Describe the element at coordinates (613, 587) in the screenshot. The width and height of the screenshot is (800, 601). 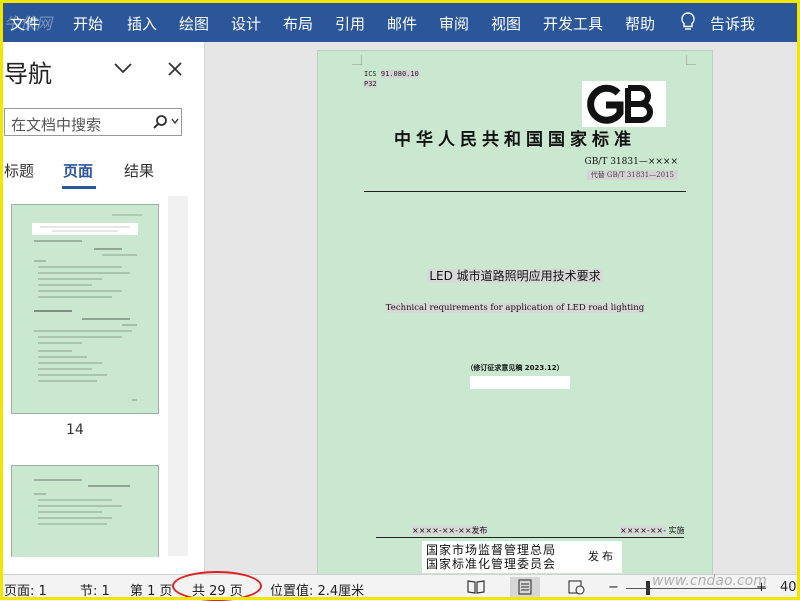
I see `zoom-out-button: −` at that location.